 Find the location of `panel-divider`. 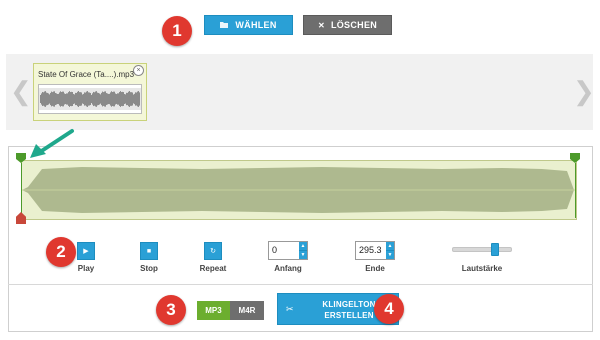

panel-divider is located at coordinates (300, 284).